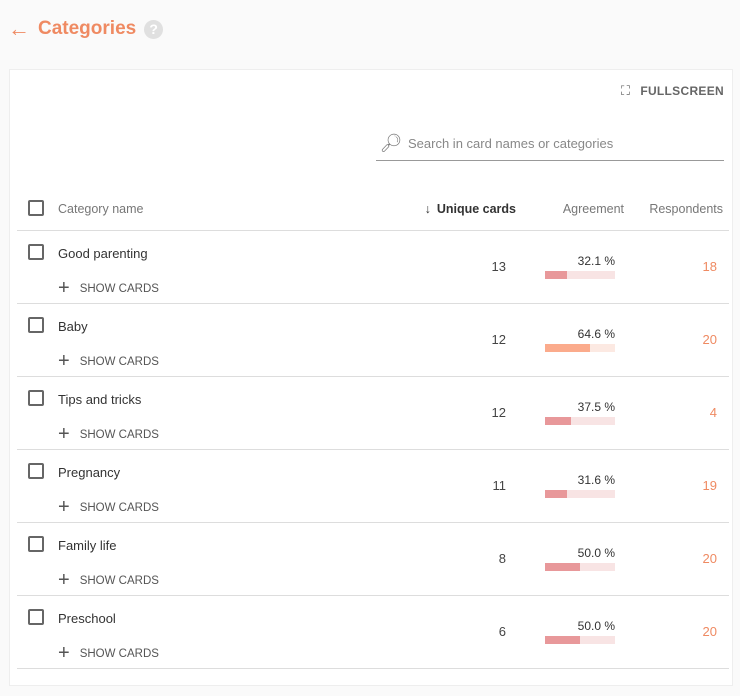 The height and width of the screenshot is (696, 740). I want to click on agreement-cell: 32.1 %, so click(580, 266).